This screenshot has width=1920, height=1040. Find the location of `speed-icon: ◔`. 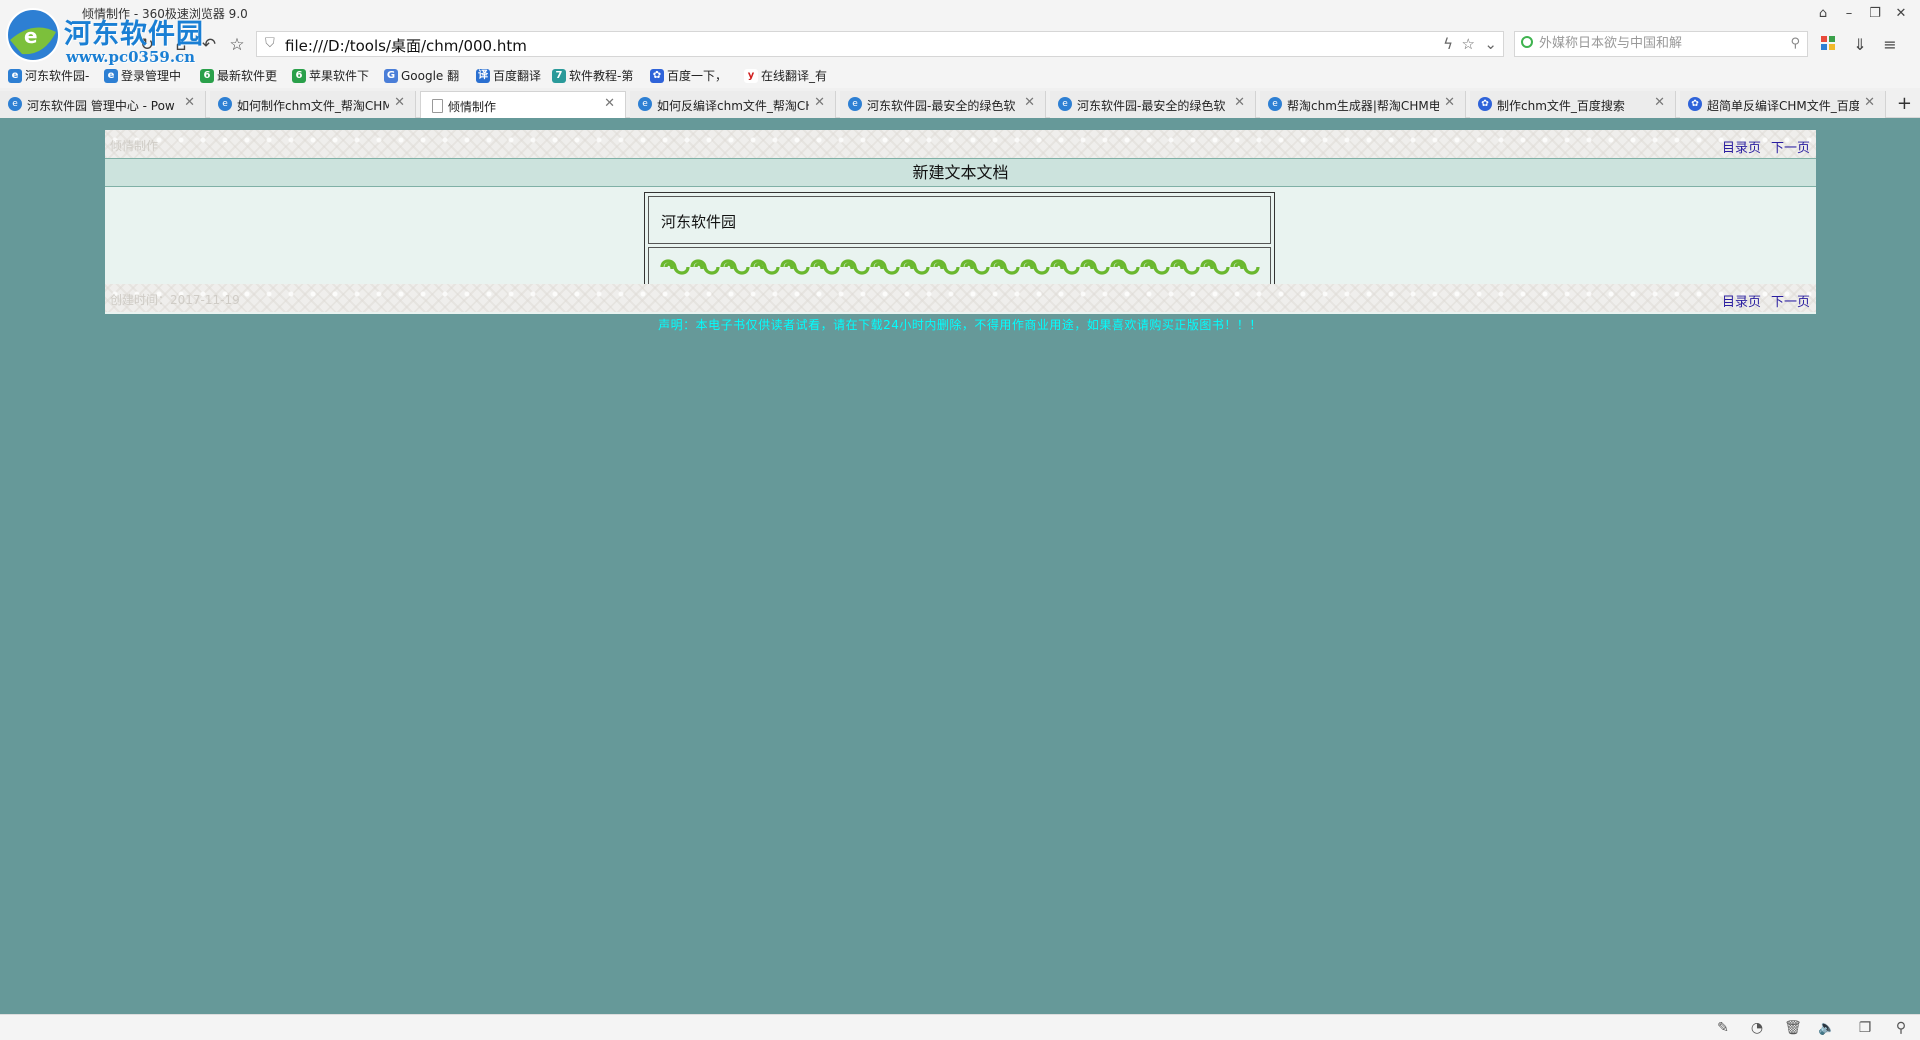

speed-icon: ◔ is located at coordinates (1757, 1028).